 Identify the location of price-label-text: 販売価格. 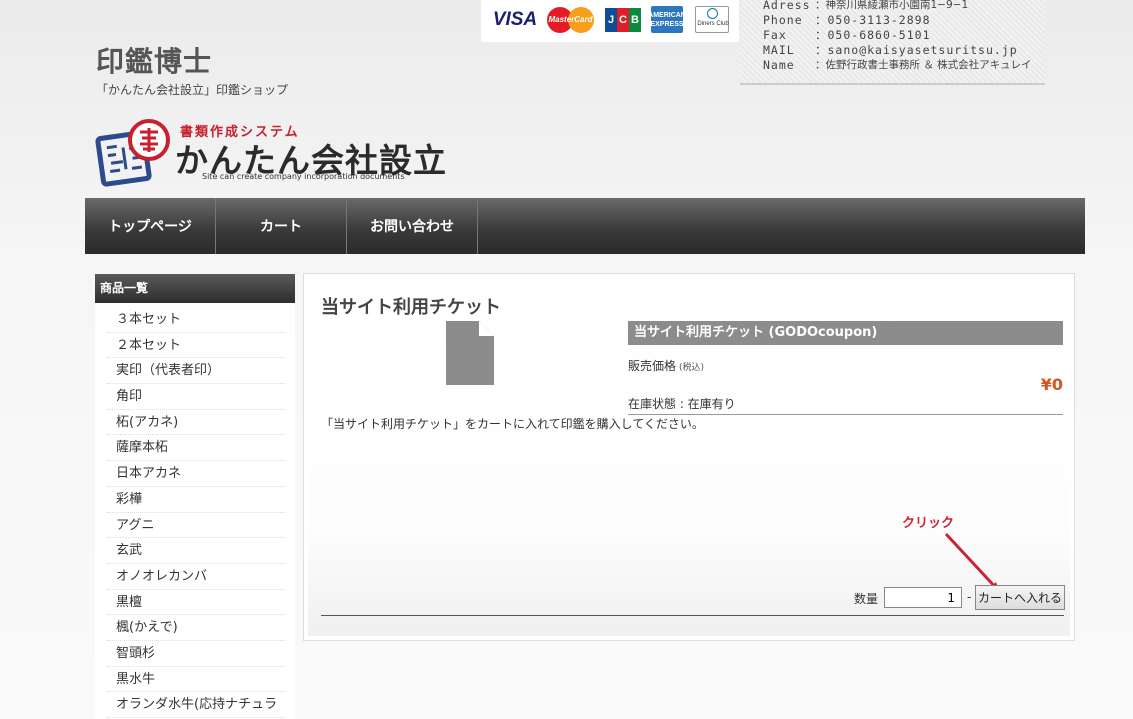
(652, 366).